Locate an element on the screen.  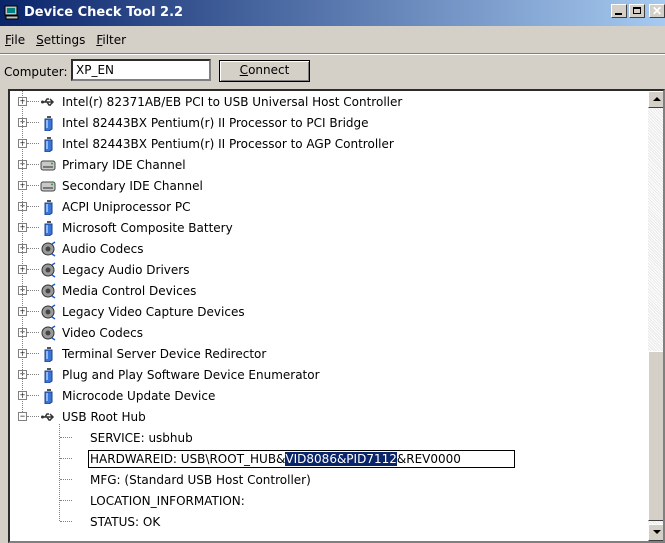
tree-leaf-label: STATUS: OK is located at coordinates (125, 522).